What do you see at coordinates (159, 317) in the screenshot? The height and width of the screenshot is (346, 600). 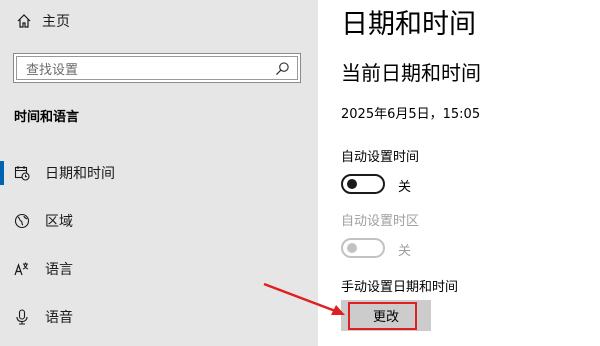 I see `sidebar-item-speech: 语音` at bounding box center [159, 317].